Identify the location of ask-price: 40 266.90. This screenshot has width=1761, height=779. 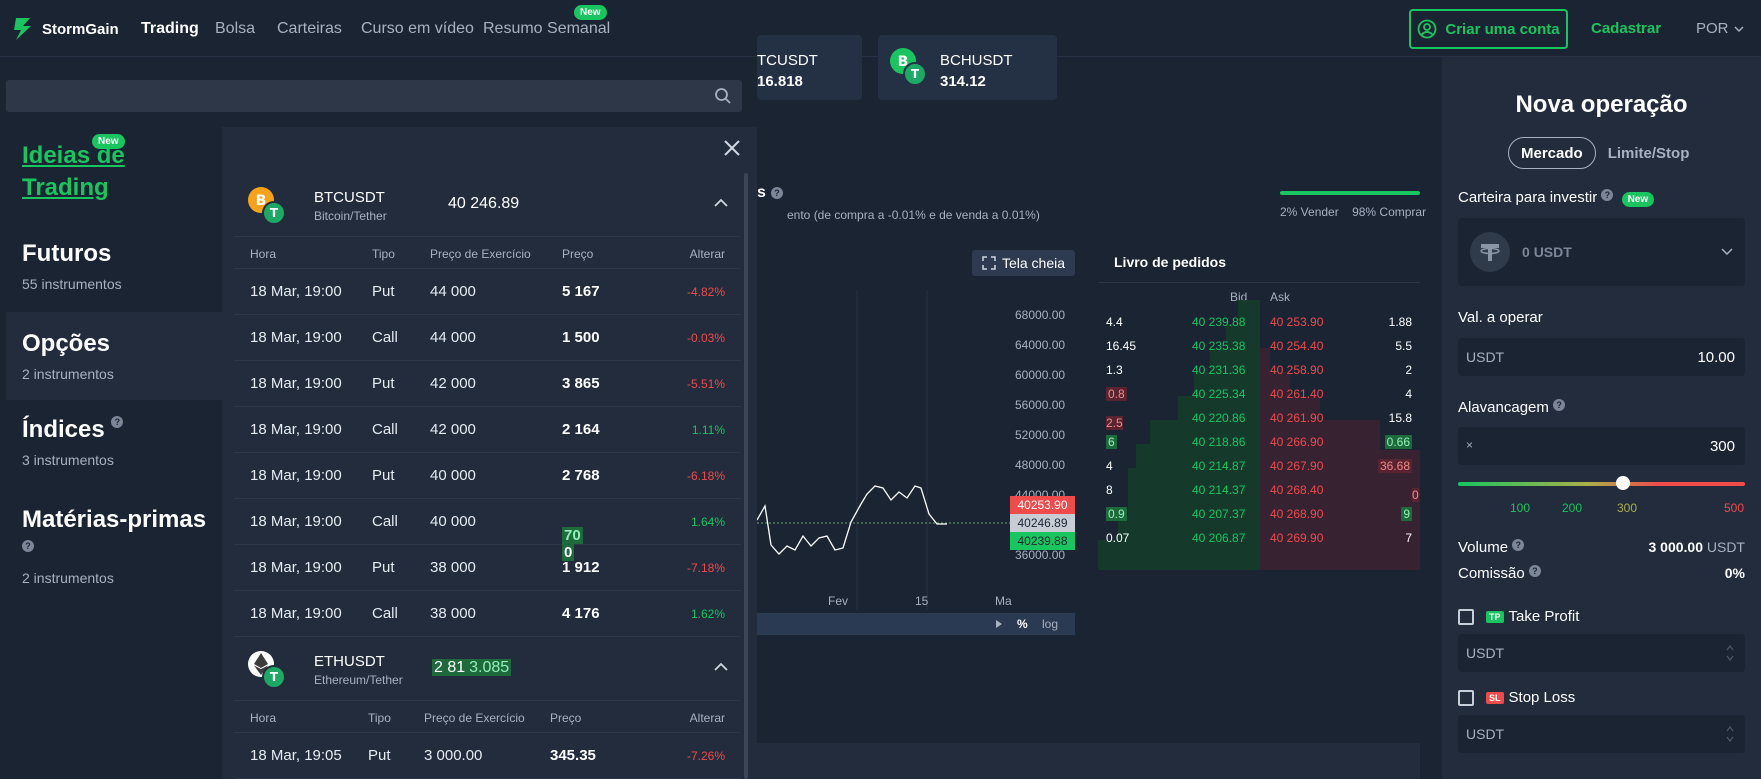
(1297, 442).